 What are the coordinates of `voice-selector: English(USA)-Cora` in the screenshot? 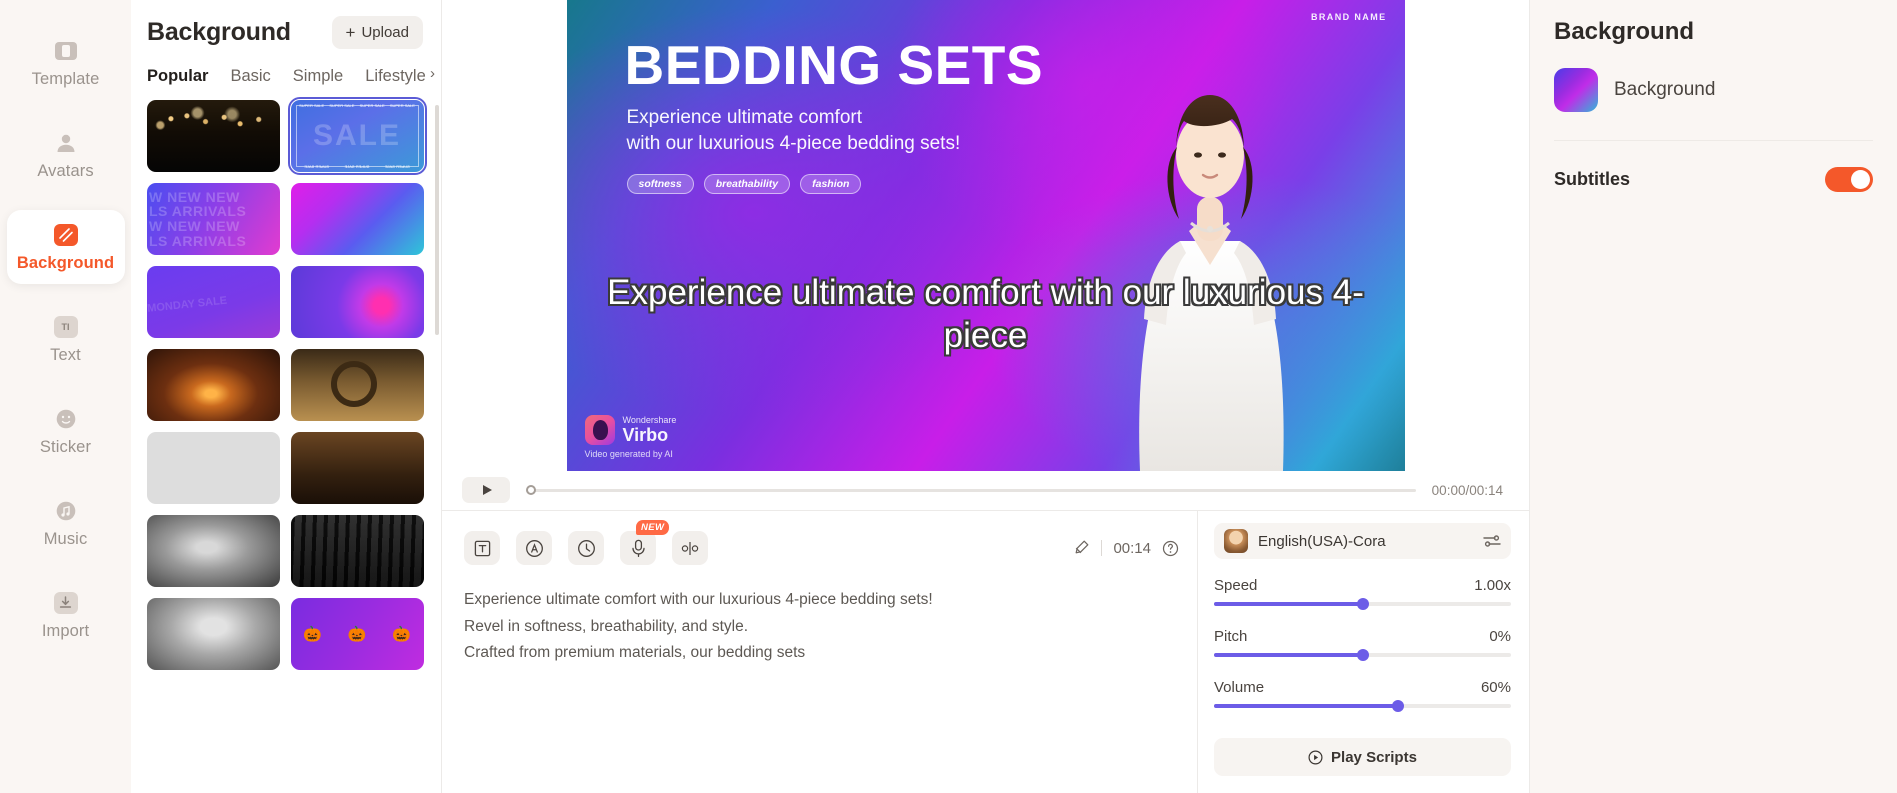 It's located at (1362, 541).